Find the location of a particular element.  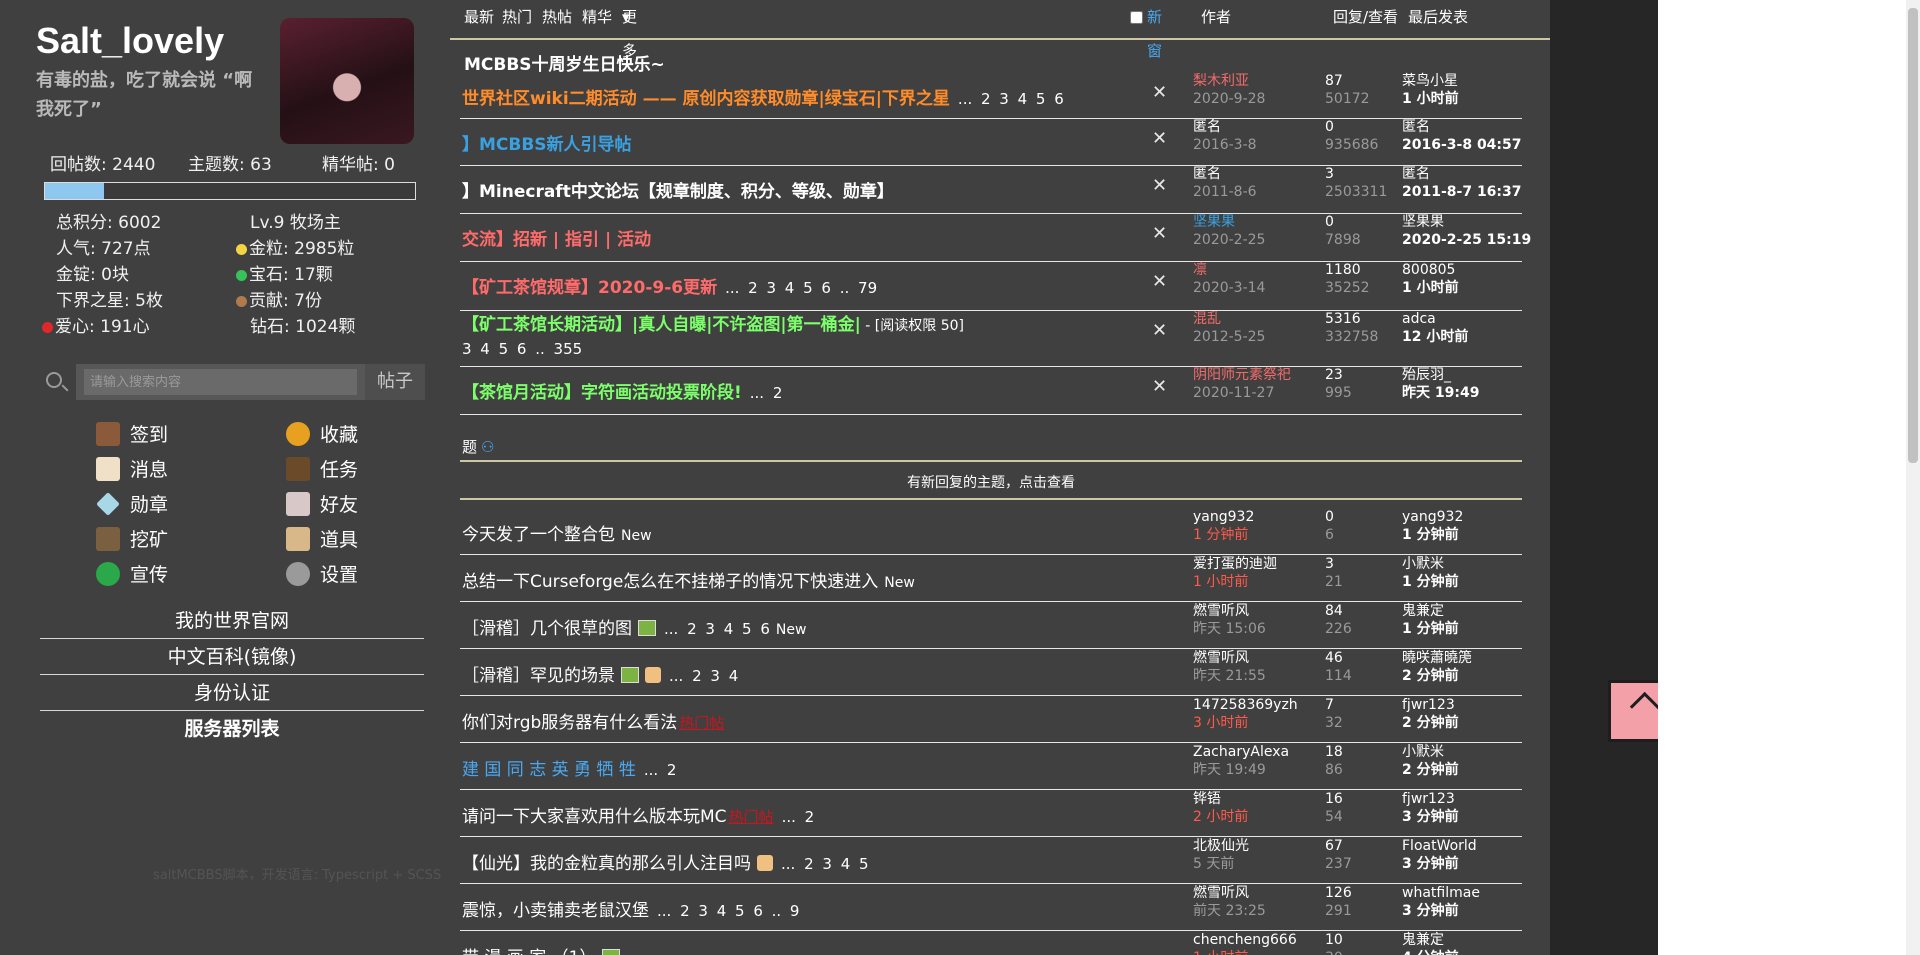

last-time: 2016-3-8 04:57 is located at coordinates (1462, 145).